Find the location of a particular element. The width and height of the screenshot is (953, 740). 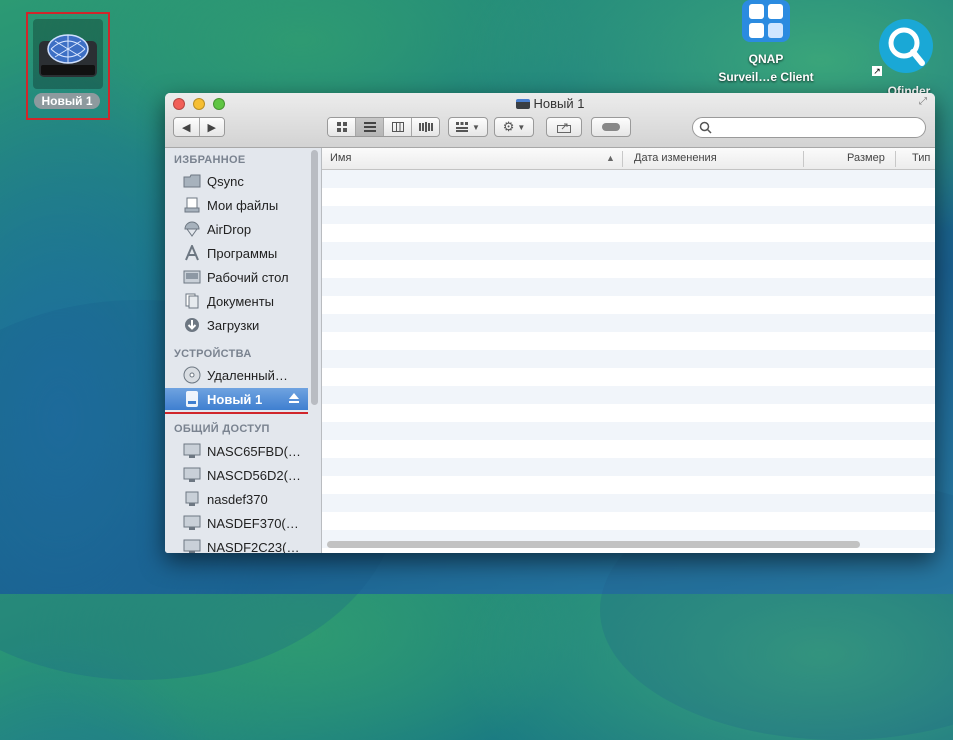

search-field is located at coordinates (809, 127).